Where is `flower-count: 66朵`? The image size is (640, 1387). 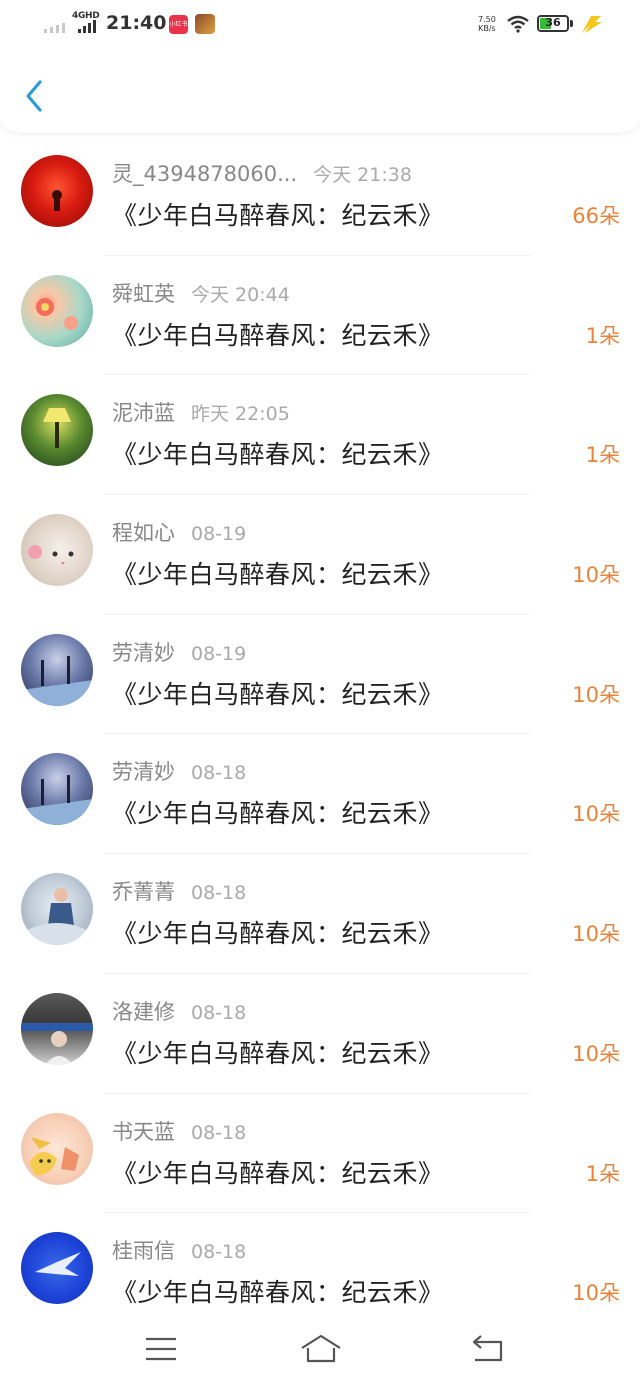 flower-count: 66朵 is located at coordinates (596, 216).